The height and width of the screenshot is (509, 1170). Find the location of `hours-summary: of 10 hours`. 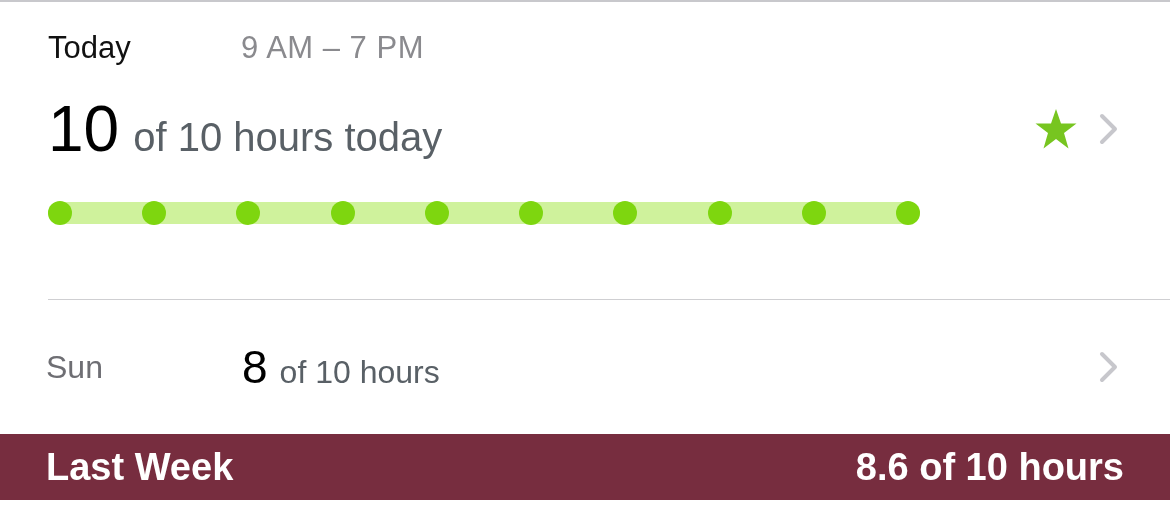

hours-summary: of 10 hours is located at coordinates (359, 372).